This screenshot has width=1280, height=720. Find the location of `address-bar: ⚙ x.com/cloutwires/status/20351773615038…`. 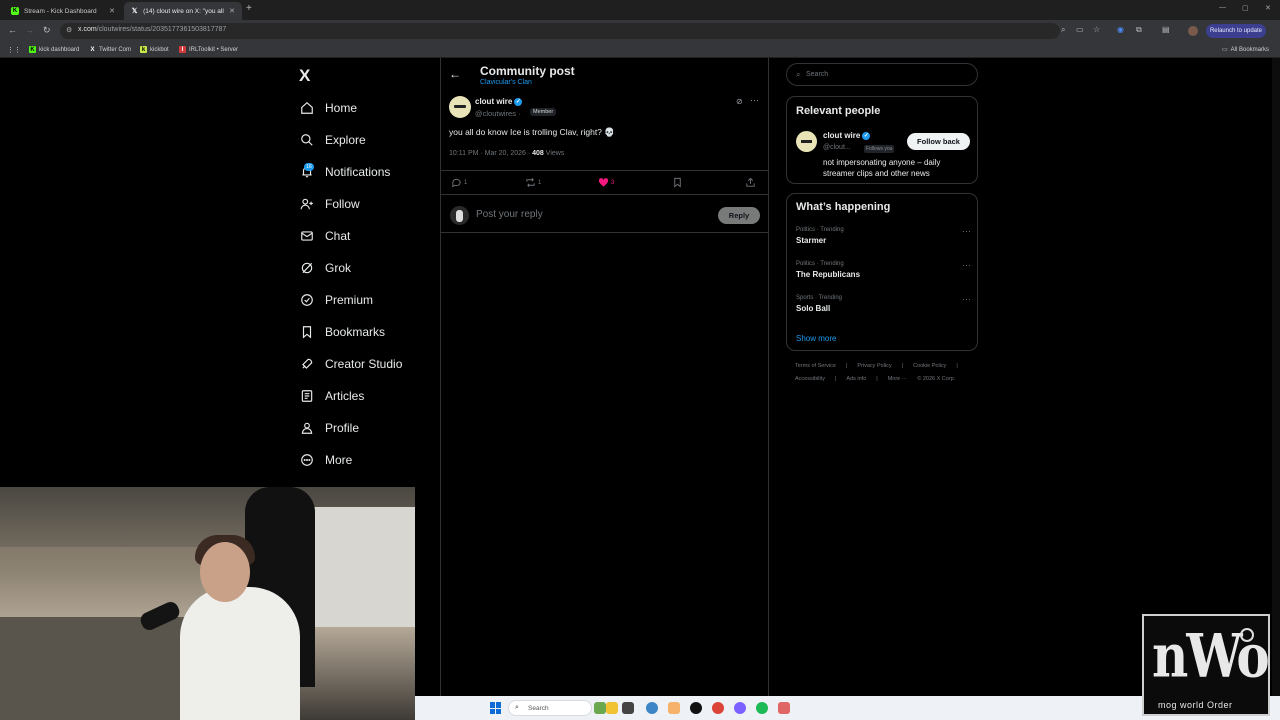

address-bar: ⚙ x.com/cloutwires/status/20351773615038… is located at coordinates (560, 31).